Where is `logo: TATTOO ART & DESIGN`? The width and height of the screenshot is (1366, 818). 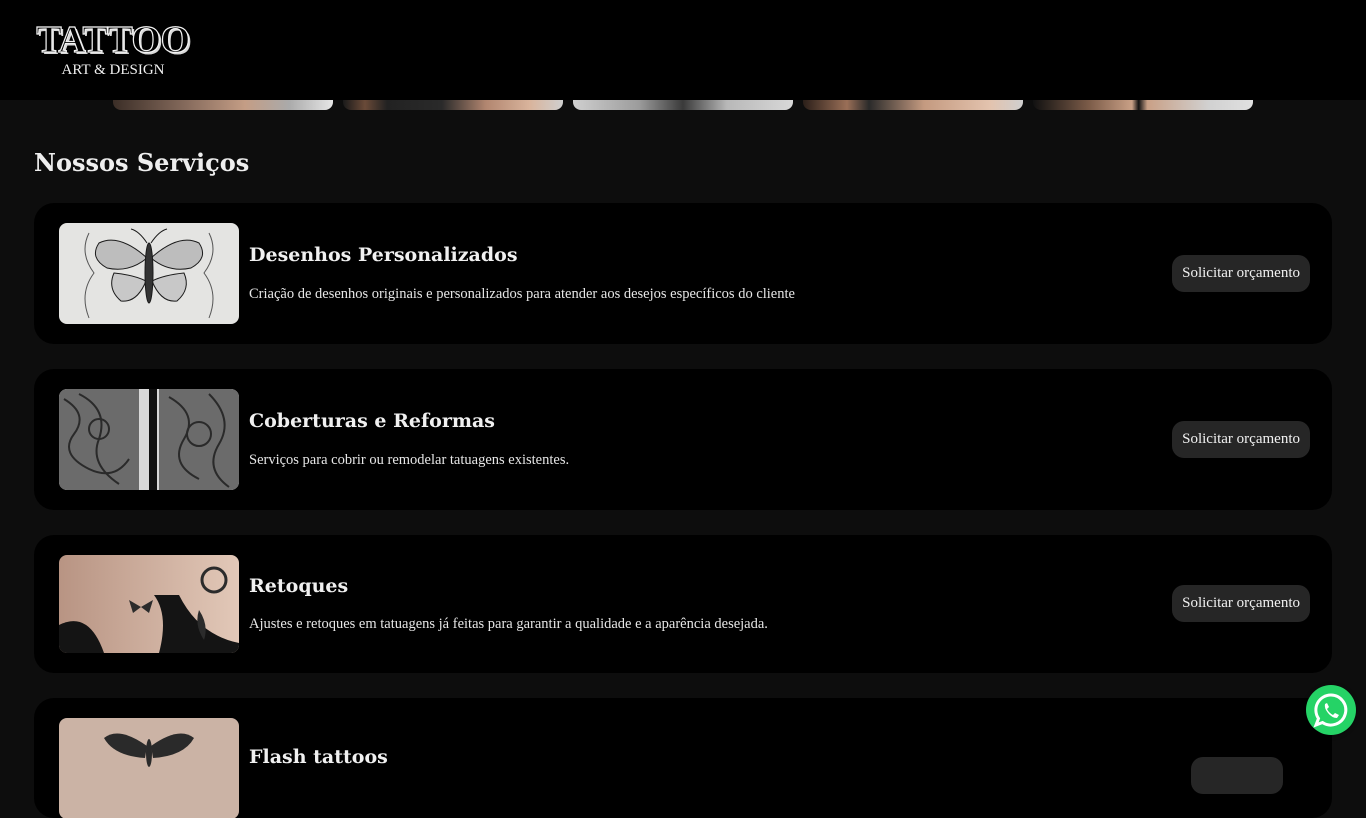
logo: TATTOO ART & DESIGN is located at coordinates (113, 48).